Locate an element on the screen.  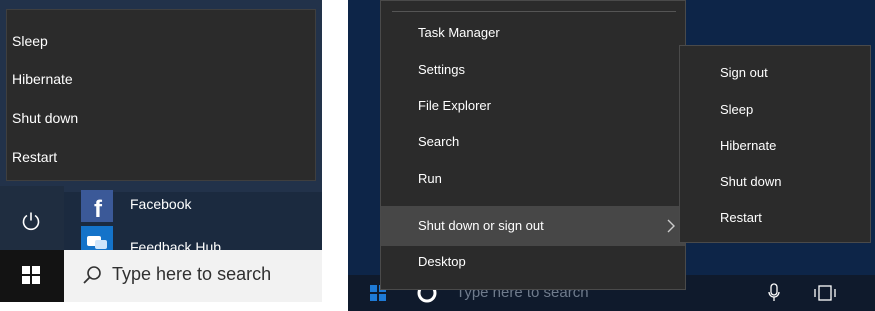
menu-item-search: Search is located at coordinates (438, 142).